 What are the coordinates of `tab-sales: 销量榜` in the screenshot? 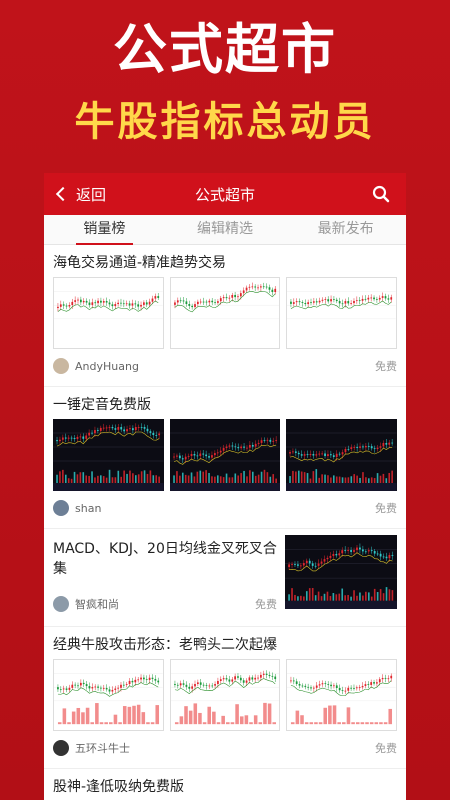 It's located at (104, 230).